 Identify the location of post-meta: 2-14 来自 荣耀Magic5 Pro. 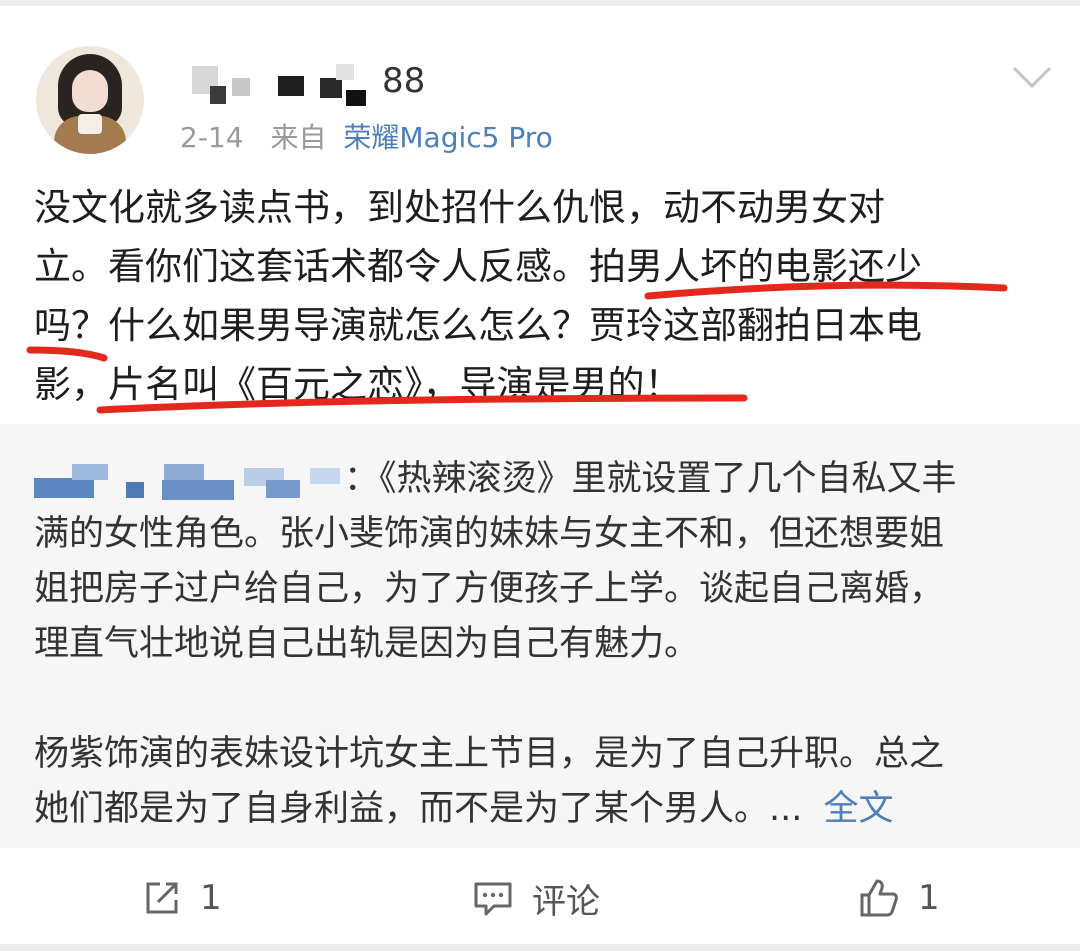
(366, 136).